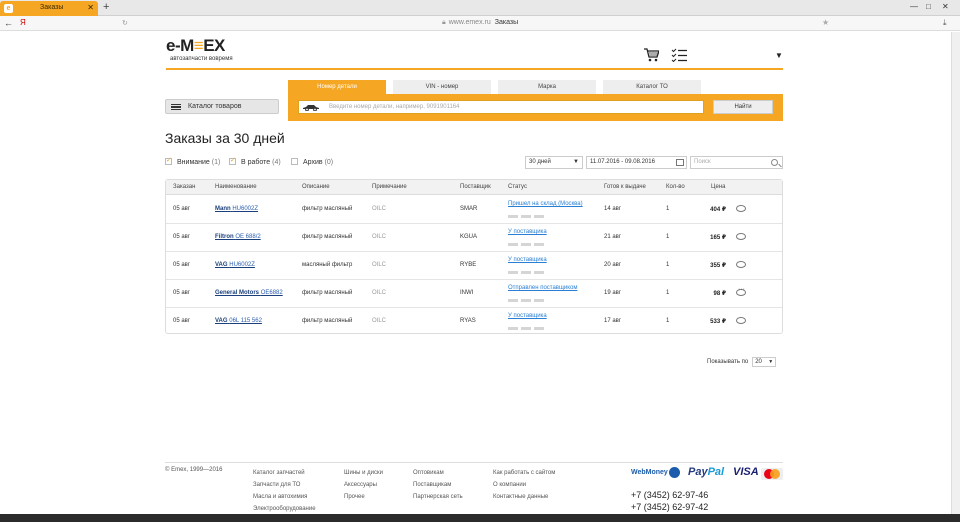 This screenshot has height=522, width=960. I want to click on catalog-button: Каталог товаров, so click(222, 106).